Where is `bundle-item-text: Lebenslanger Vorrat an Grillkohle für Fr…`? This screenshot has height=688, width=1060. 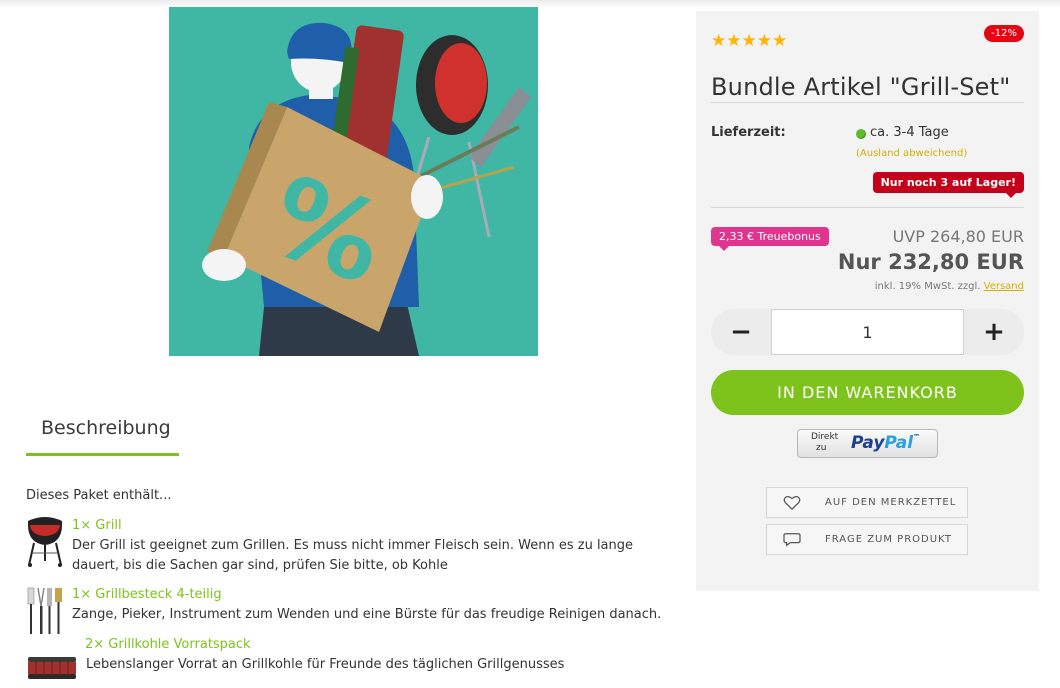
bundle-item-text: Lebenslanger Vorrat an Grillkohle für Fr… is located at coordinates (325, 664).